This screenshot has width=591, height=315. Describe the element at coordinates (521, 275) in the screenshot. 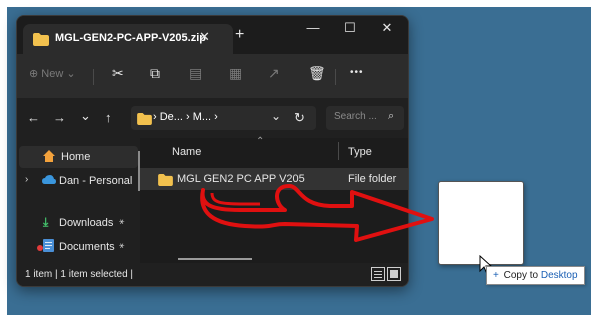

I see `drag-action-label: Copy to` at that location.